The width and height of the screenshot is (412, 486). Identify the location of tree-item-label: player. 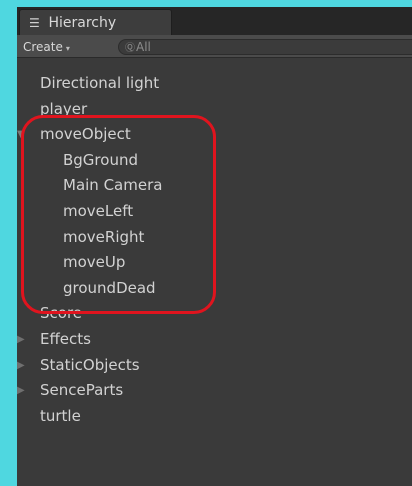
(64, 108).